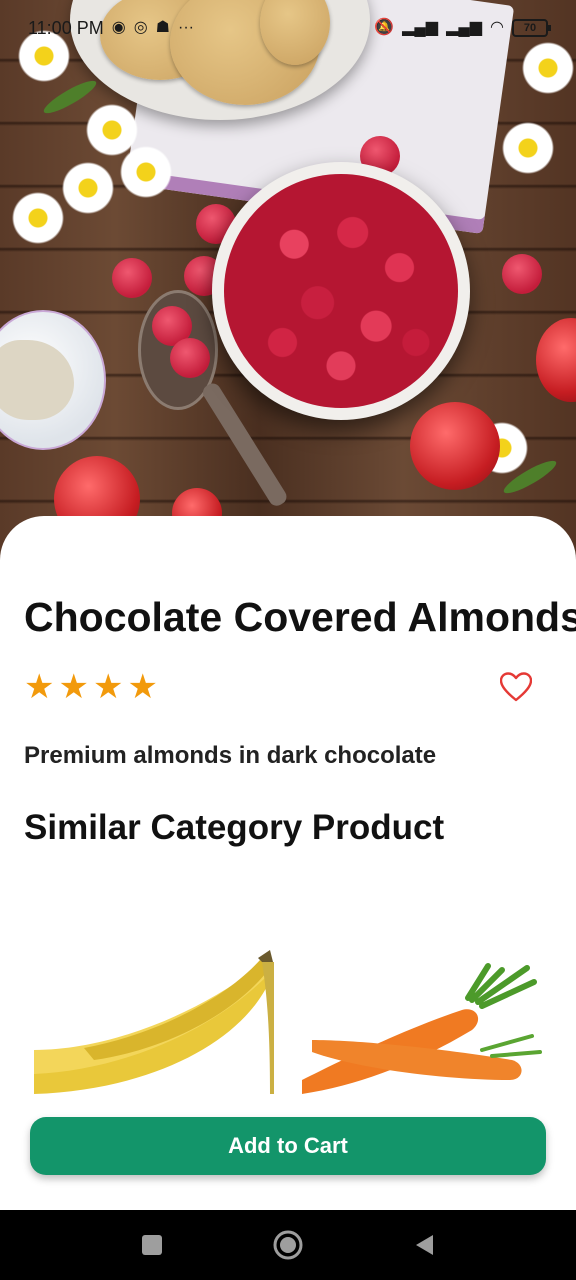 This screenshot has width=576, height=1280. I want to click on mute-icon: 🔕, so click(384, 27).